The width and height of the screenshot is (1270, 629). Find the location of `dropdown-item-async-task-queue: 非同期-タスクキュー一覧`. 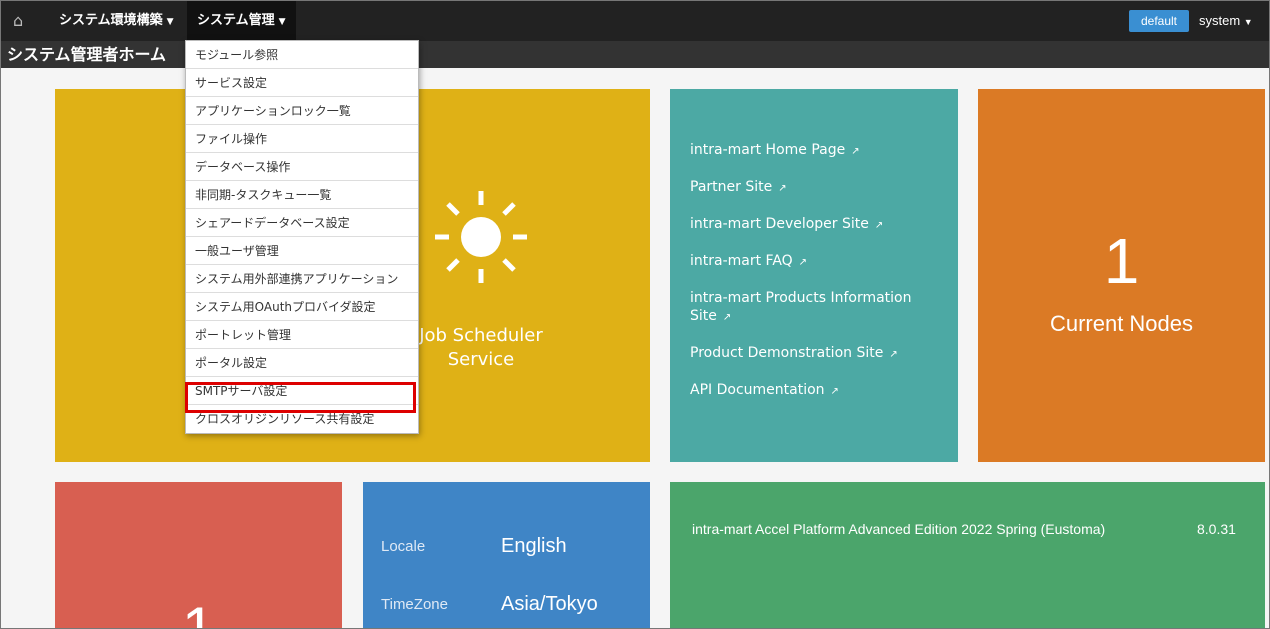

dropdown-item-async-task-queue: 非同期-タスクキュー一覧 is located at coordinates (302, 195).